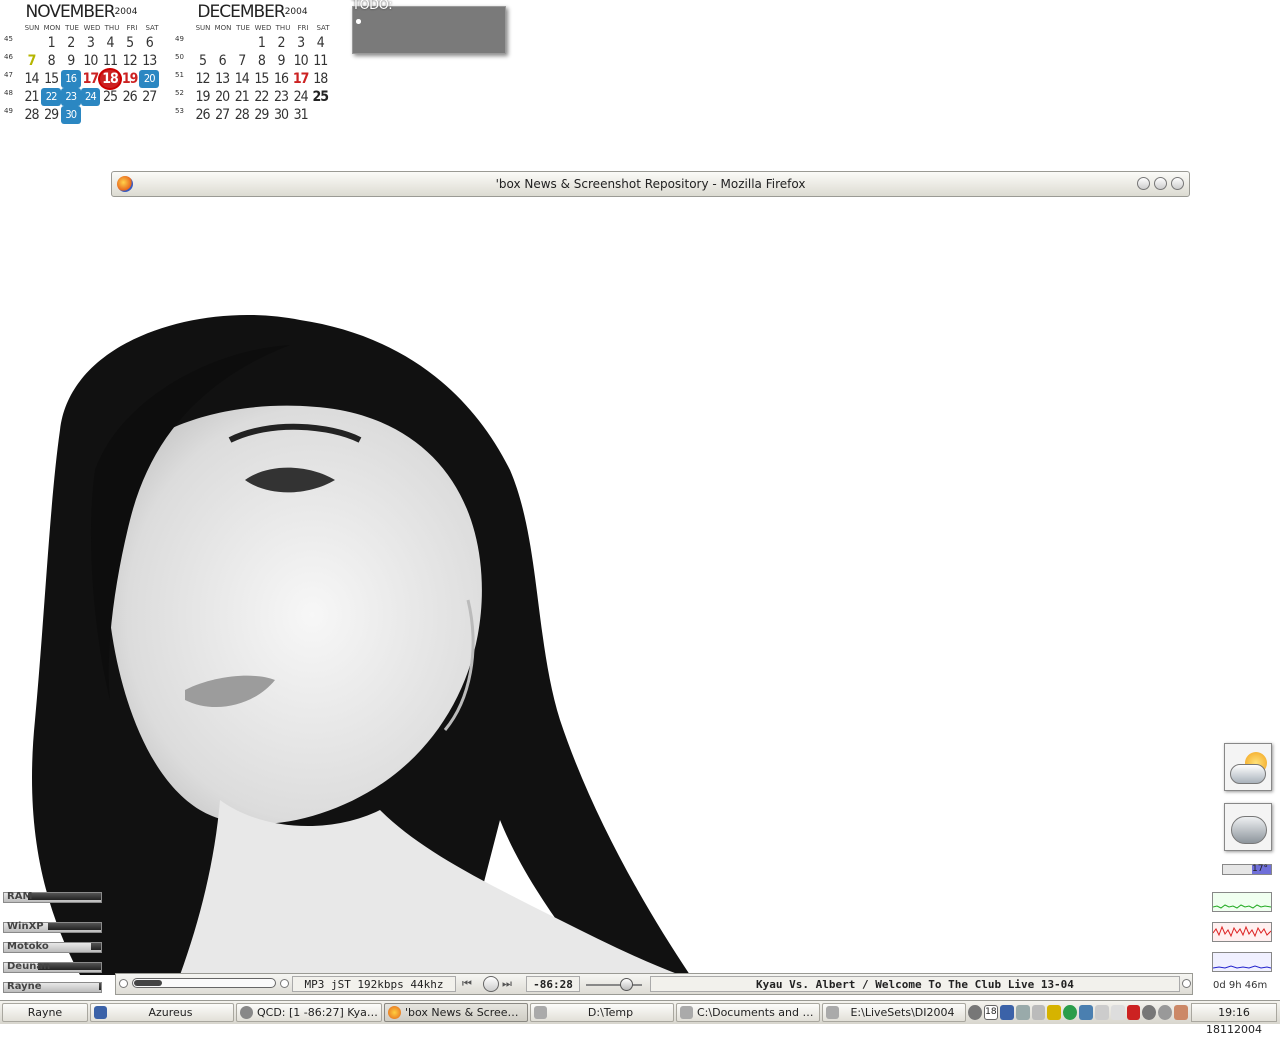  Describe the element at coordinates (467, 984) in the screenshot. I see `previous-track-button: ⏮` at that location.